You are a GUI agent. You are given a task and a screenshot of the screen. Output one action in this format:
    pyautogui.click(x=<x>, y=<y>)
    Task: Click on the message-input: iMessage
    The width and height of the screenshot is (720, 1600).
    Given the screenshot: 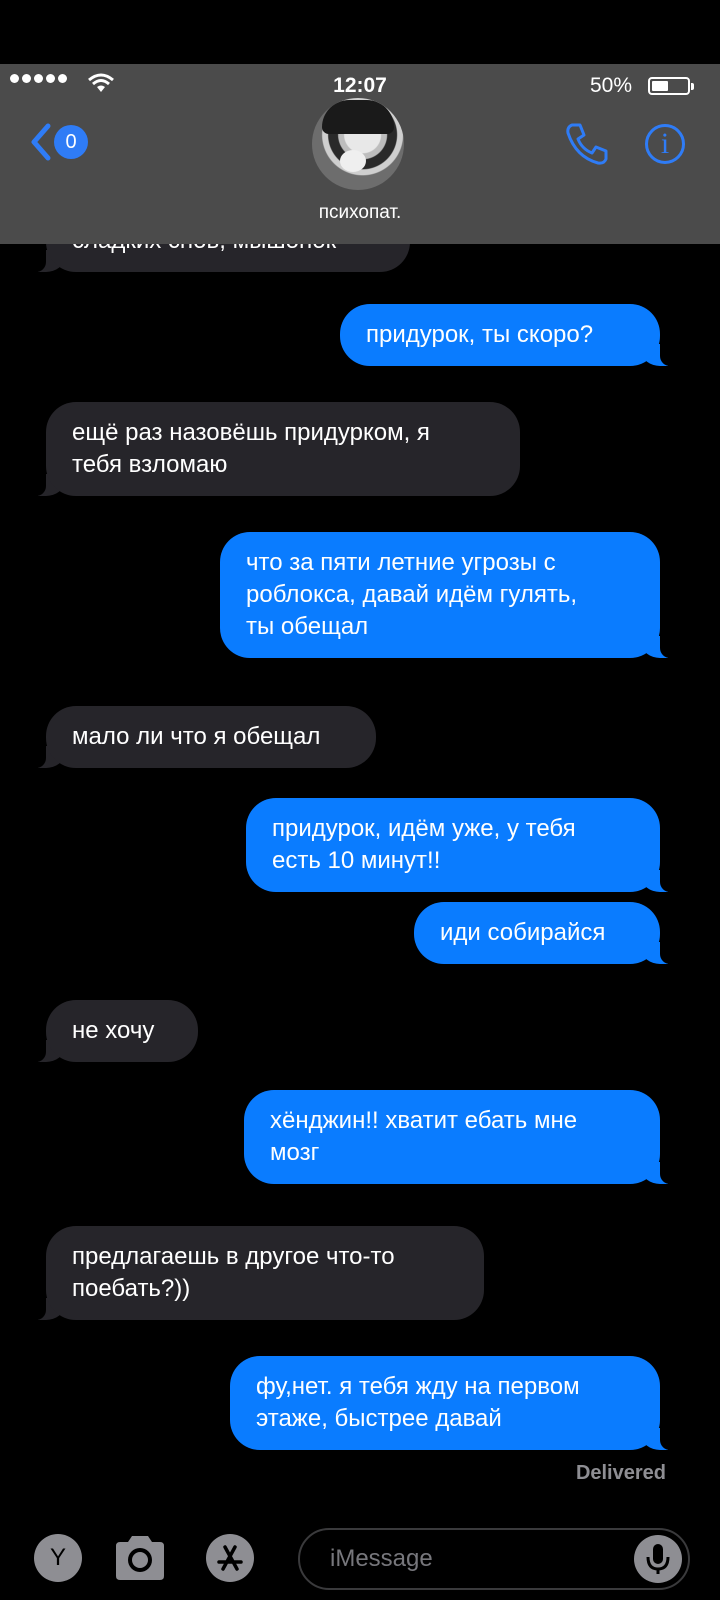 What is the action you would take?
    pyautogui.click(x=494, y=1559)
    